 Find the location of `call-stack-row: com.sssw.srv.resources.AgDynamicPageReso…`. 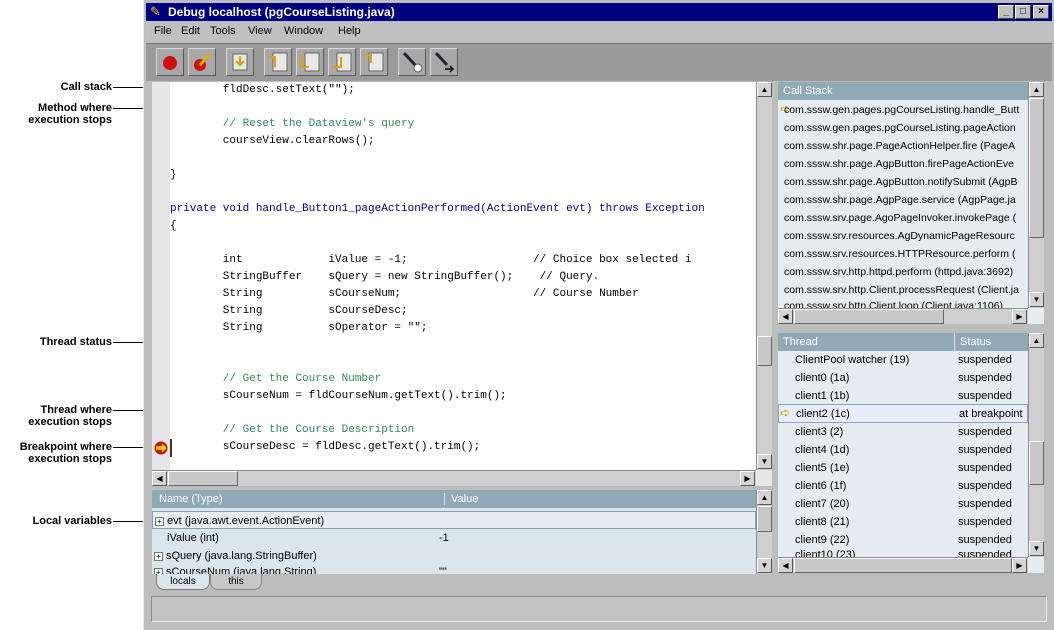

call-stack-row: com.sssw.srv.resources.AgDynamicPageReso… is located at coordinates (903, 236).